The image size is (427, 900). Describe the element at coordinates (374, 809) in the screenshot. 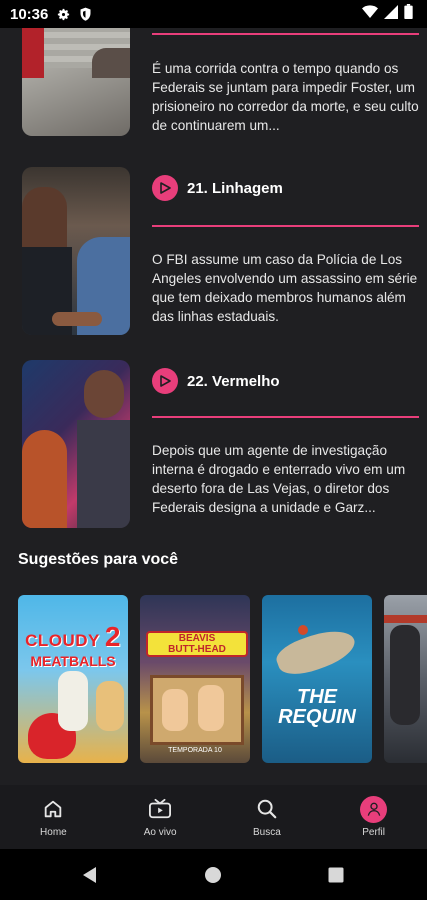

I see `profile-icon` at that location.